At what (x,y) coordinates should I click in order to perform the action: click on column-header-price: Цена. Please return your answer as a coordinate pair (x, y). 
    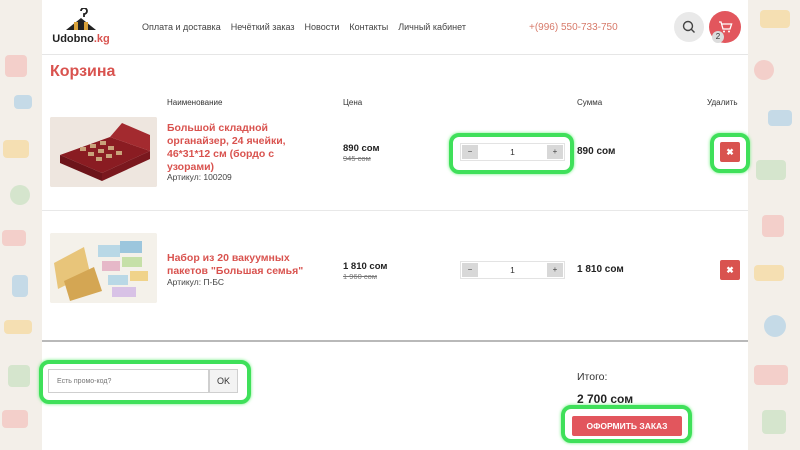
    Looking at the image, I should click on (353, 102).